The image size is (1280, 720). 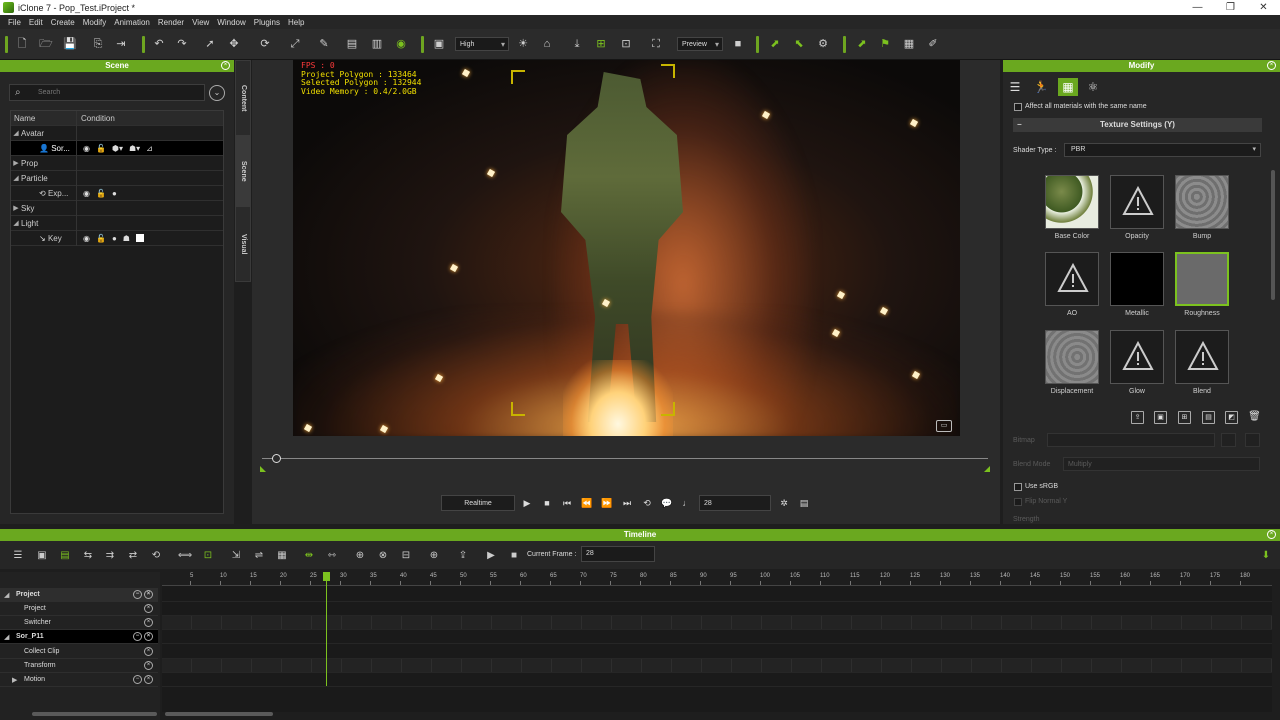 What do you see at coordinates (527, 503) in the screenshot?
I see `play-icon: ▶` at bounding box center [527, 503].